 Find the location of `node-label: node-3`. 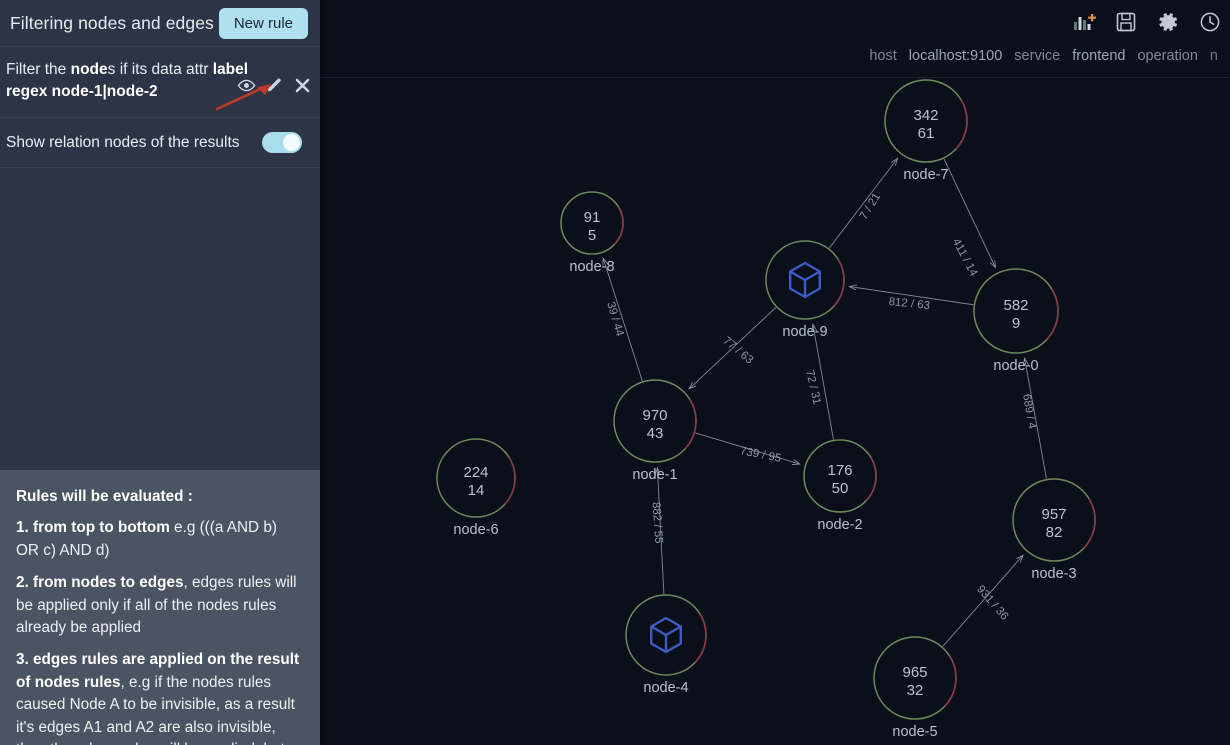

node-label: node-3 is located at coordinates (1053, 574).